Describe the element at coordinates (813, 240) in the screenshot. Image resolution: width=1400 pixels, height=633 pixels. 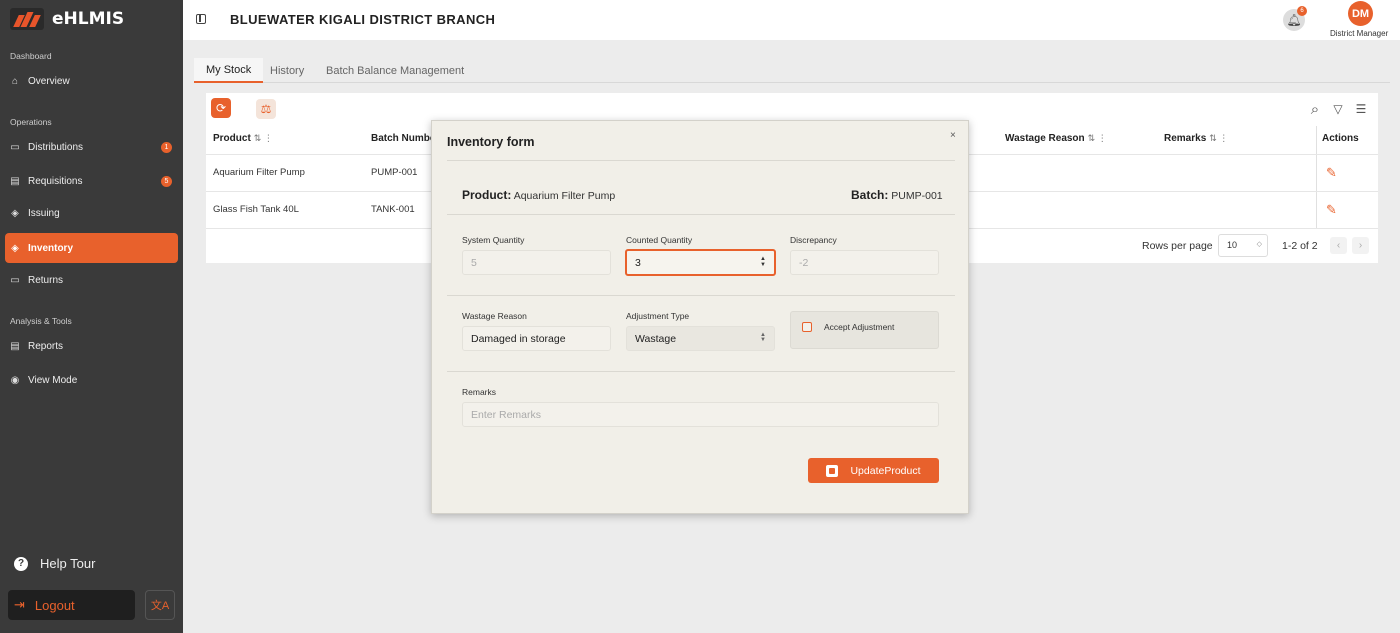
I see `discrepancy-label: Discrepancy` at that location.